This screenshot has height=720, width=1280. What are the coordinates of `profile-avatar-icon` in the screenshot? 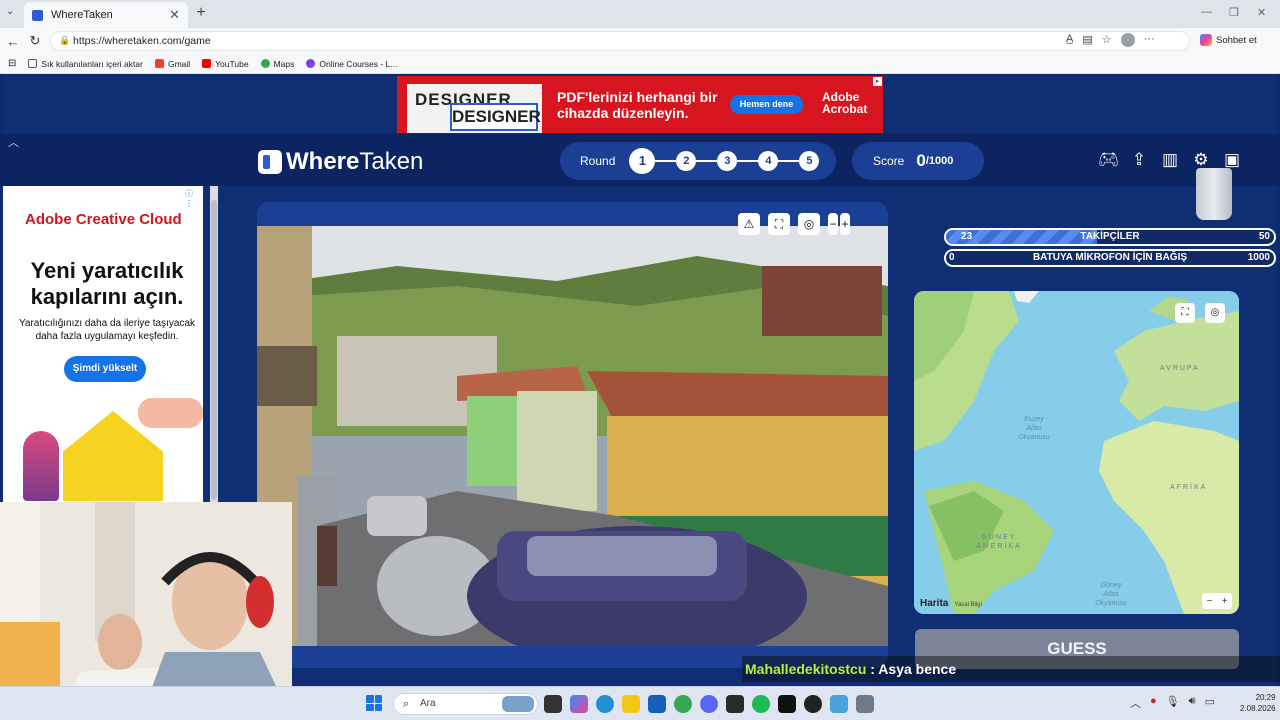 It's located at (1127, 40).